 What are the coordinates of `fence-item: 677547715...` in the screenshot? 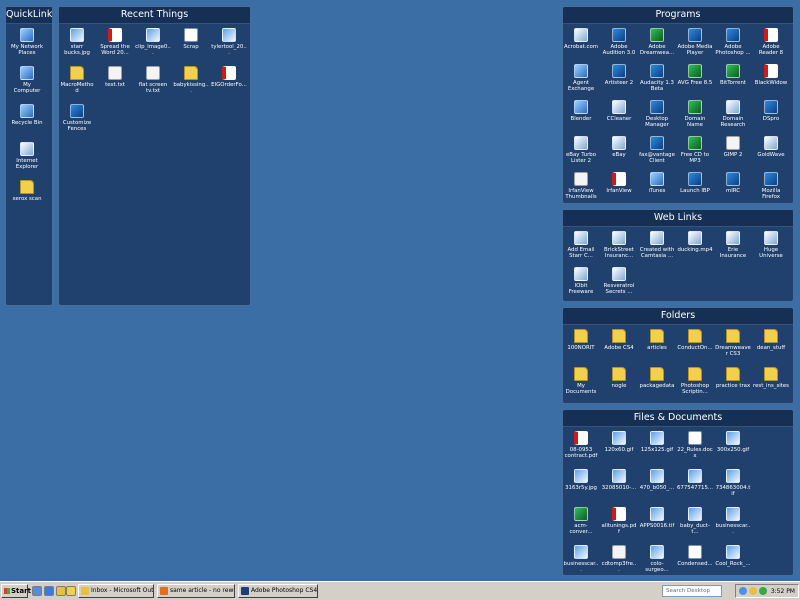 It's located at (695, 479).